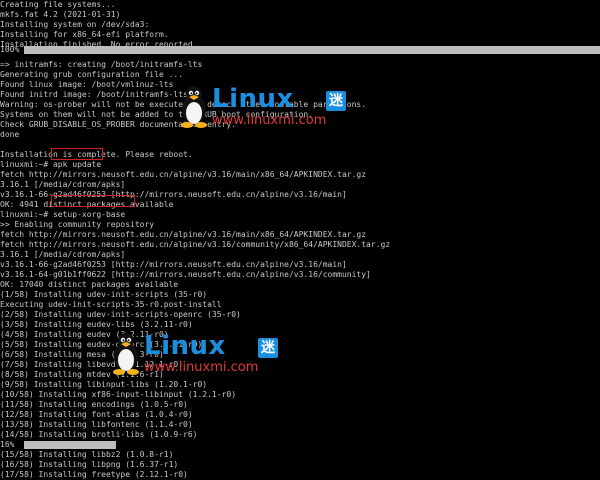 The width and height of the screenshot is (600, 480). I want to click on terminal-line: (17/58) Installing freetype (2.12.1-r0), so click(94, 474).